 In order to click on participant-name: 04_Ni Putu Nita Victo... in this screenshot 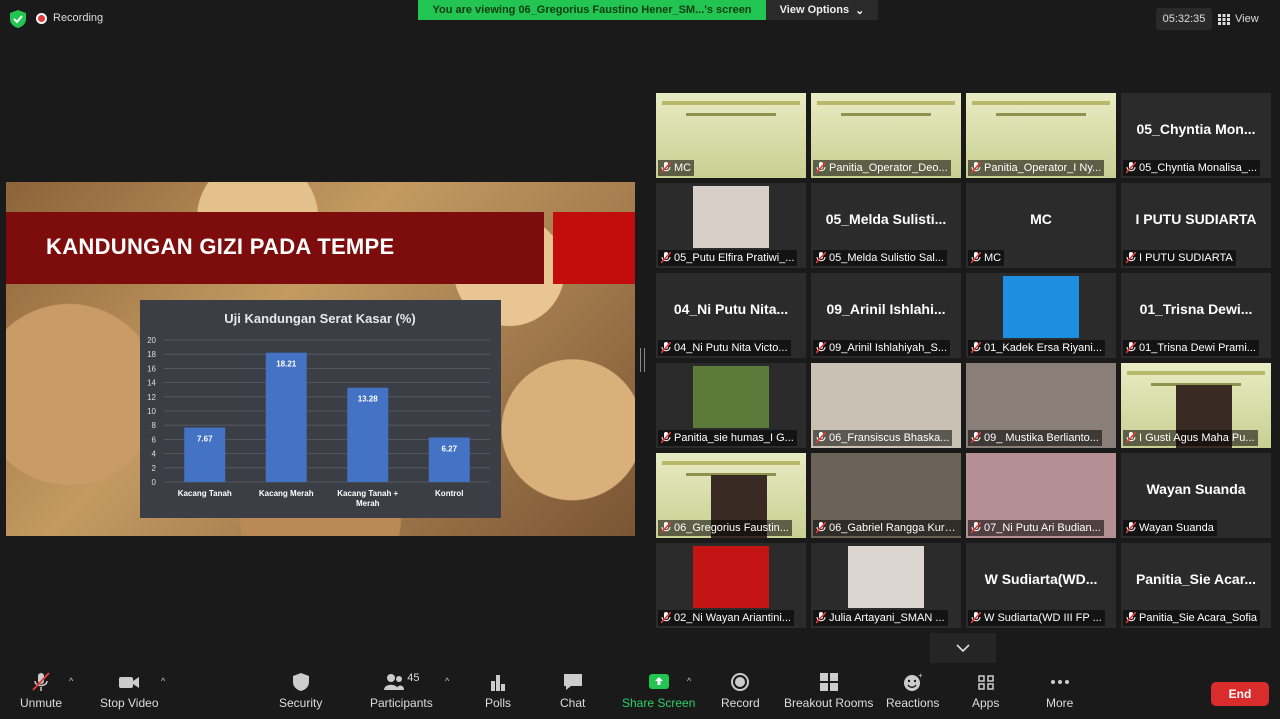, I will do `click(731, 348)`.